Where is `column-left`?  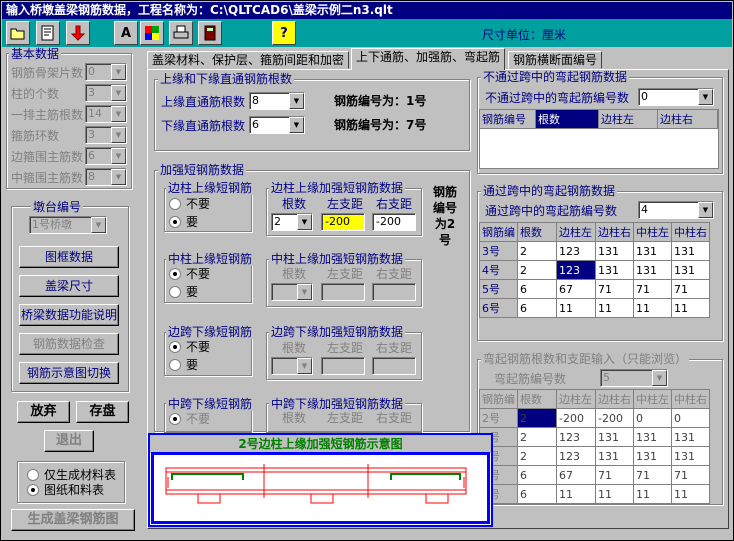
column-left is located at coordinates (209, 498).